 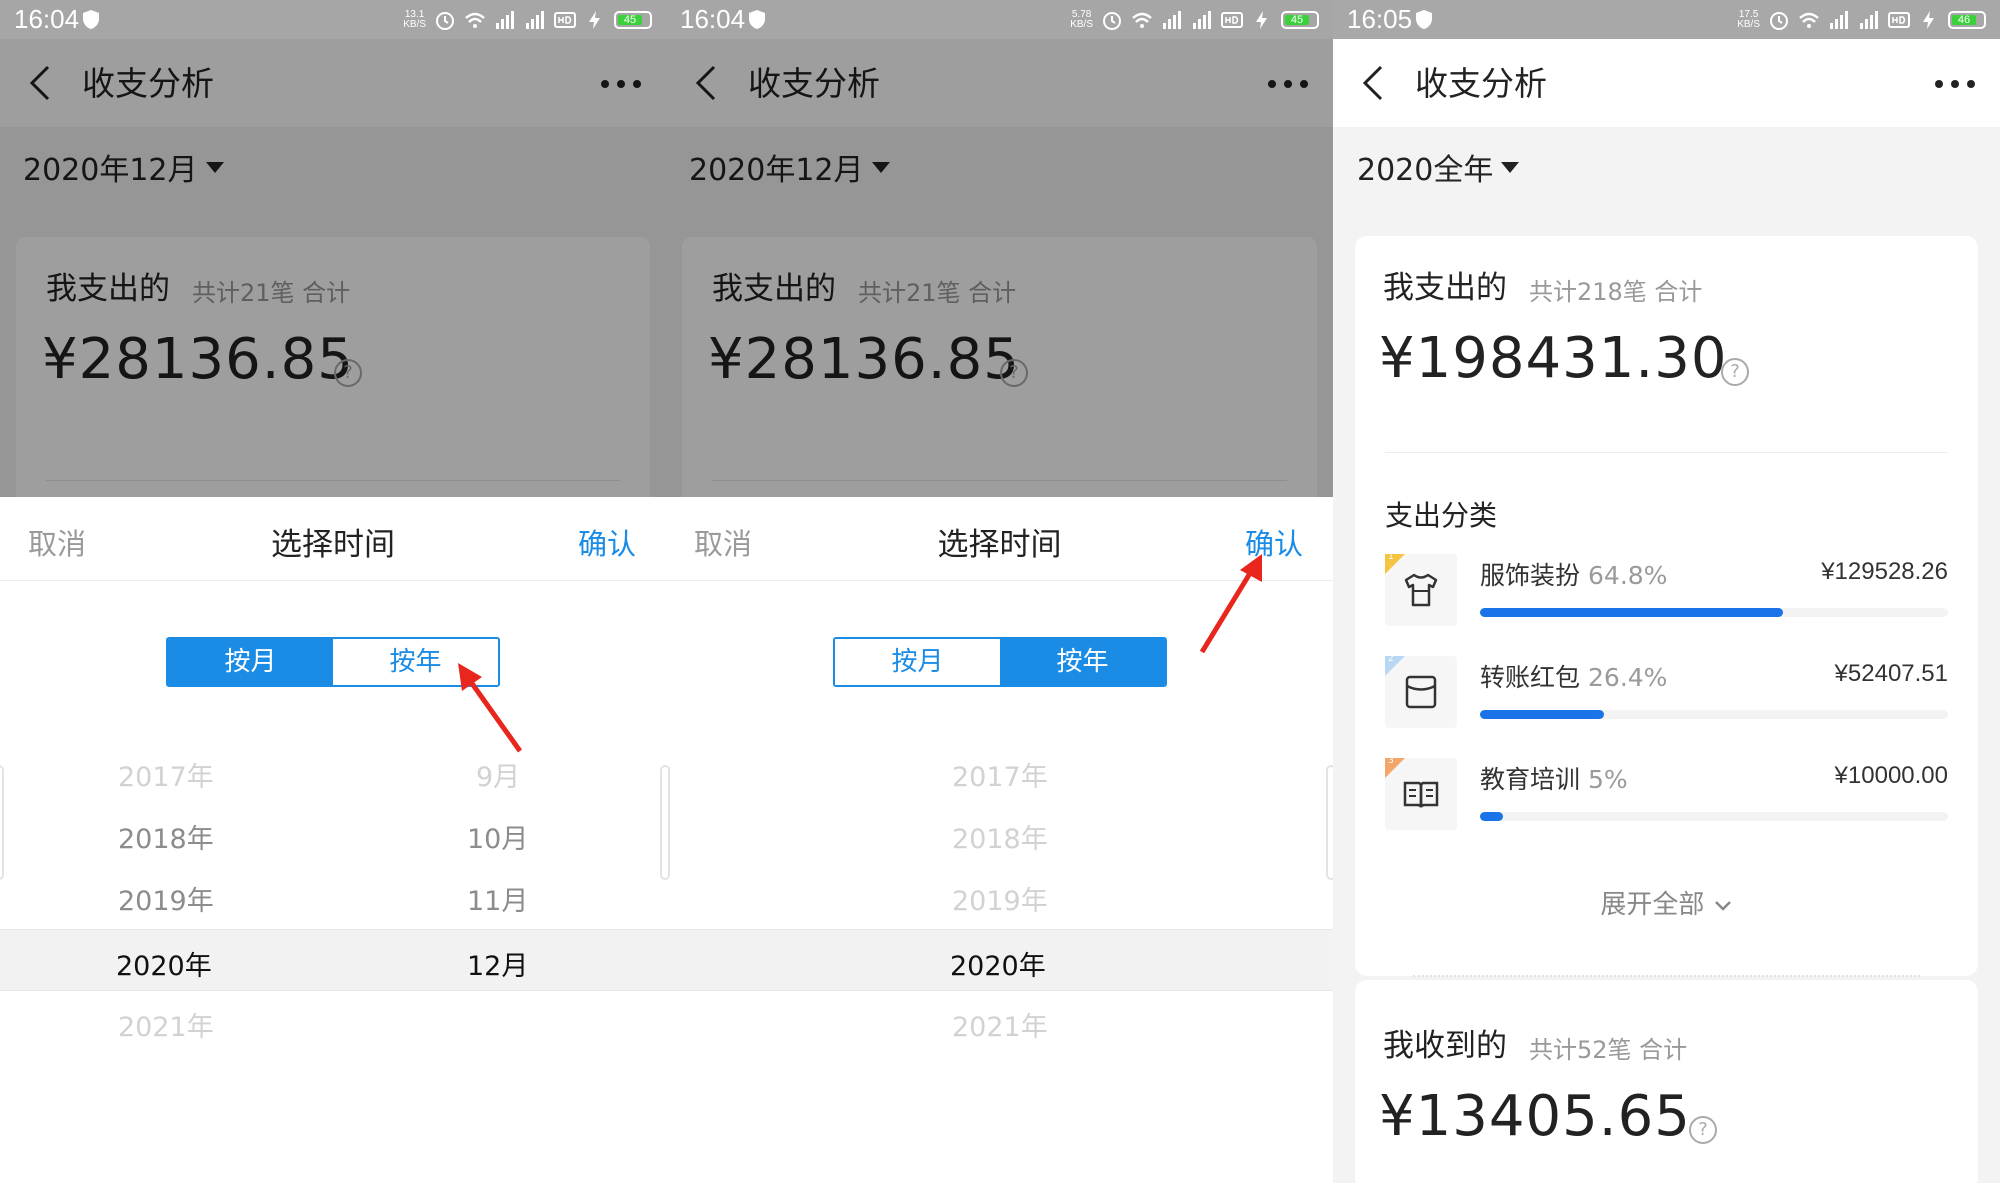 I want to click on rank-number: 1, so click(x=1391, y=557).